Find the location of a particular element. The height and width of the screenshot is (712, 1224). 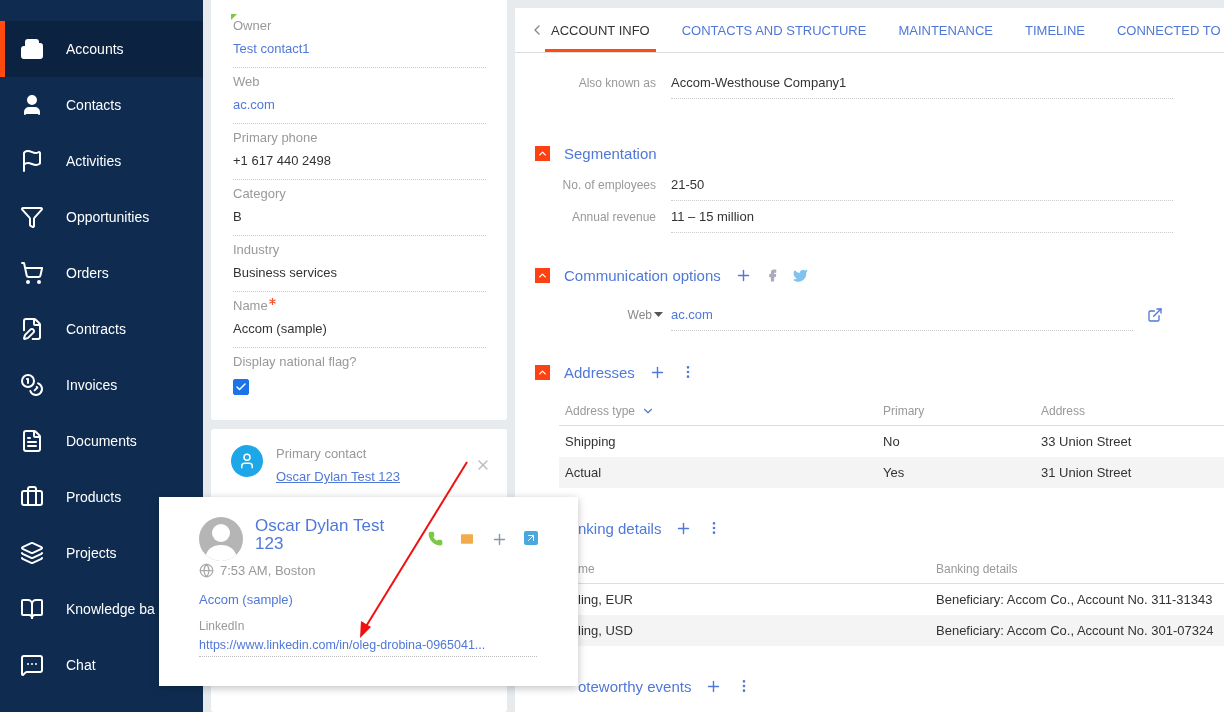

caret-icon is located at coordinates (658, 315).